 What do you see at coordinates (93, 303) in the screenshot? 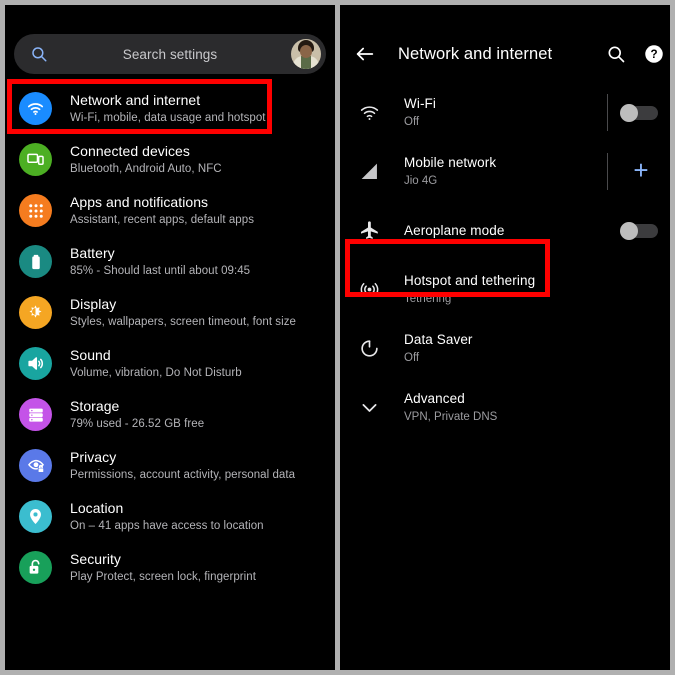
I see `settings-item-title: Display` at bounding box center [93, 303].